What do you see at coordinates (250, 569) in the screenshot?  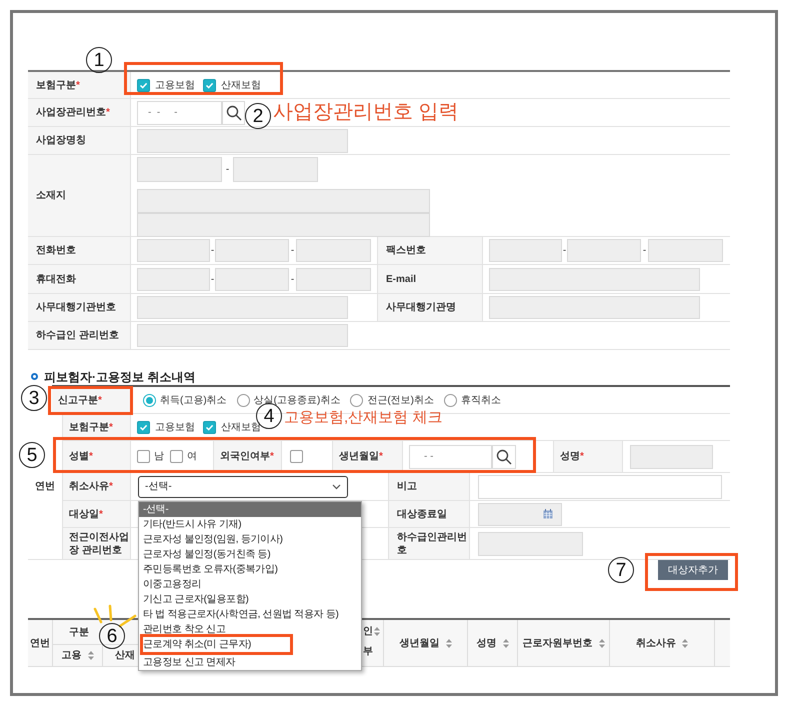 I see `dropdown-option: 주민등록번호 오류자(중복가입)` at bounding box center [250, 569].